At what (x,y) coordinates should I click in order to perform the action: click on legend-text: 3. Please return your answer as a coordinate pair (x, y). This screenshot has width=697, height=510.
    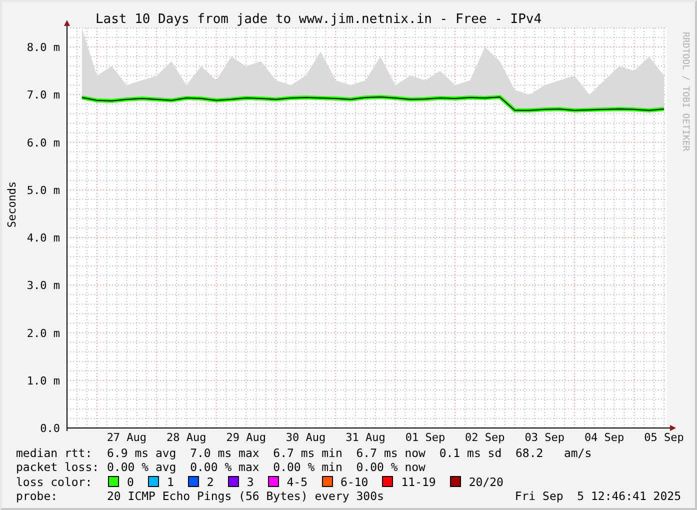
    Looking at the image, I should click on (250, 481).